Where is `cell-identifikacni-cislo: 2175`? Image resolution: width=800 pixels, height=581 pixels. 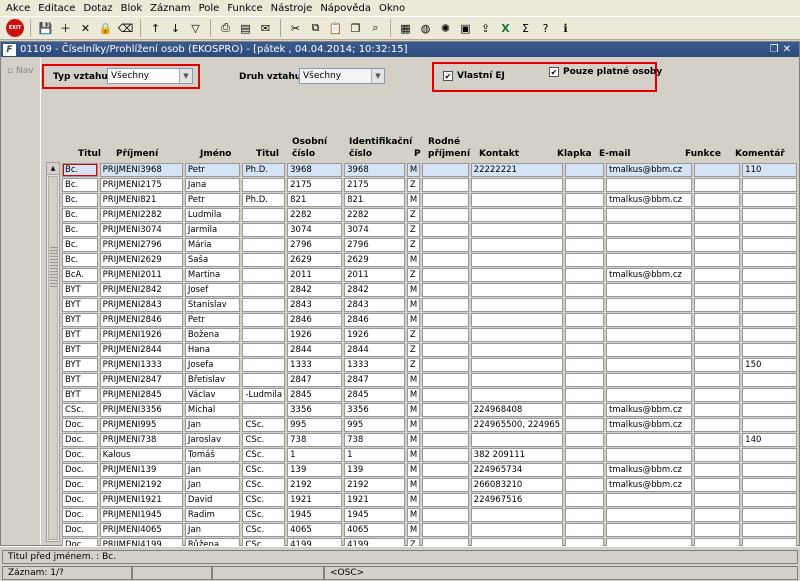
cell-identifikacni-cislo: 2175 is located at coordinates (374, 185).